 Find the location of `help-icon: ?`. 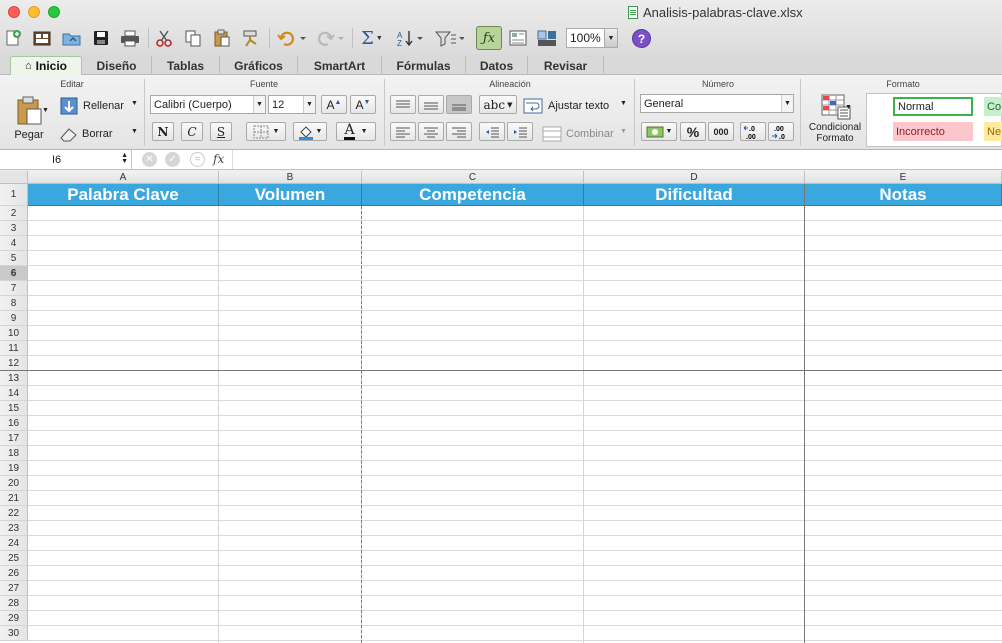

help-icon: ? is located at coordinates (641, 38).